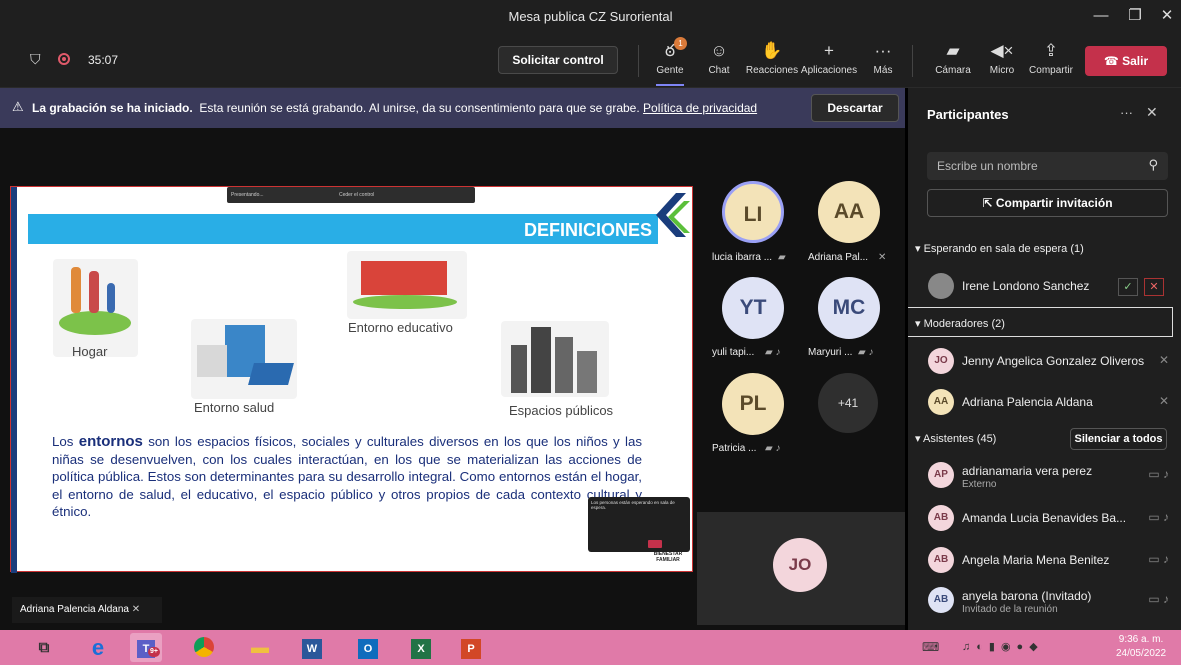 This screenshot has width=1181, height=665. I want to click on moderator-row: AA Adriana Palencia Aldana ✕, so click(1044, 402).